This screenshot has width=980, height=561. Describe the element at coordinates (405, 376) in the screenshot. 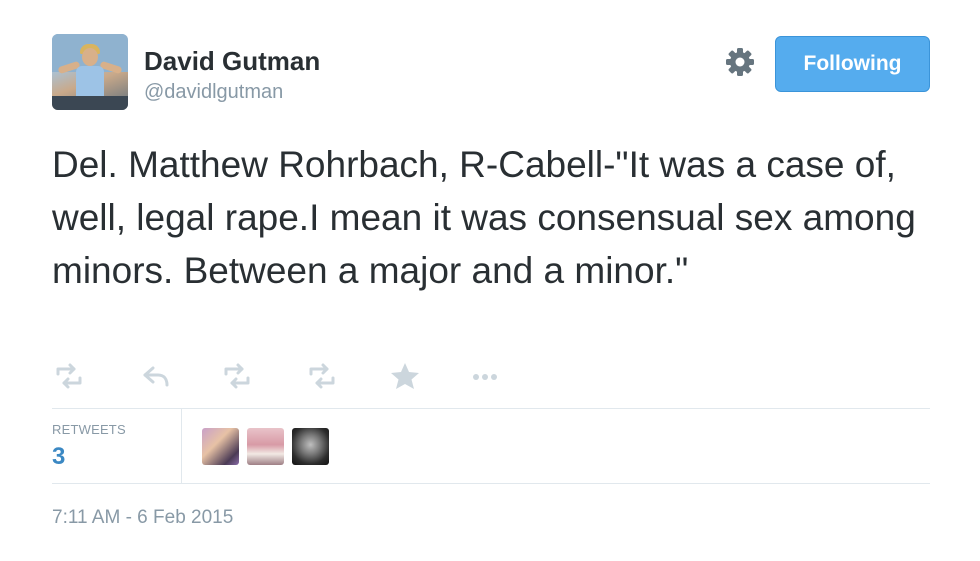

I see `star-icon` at that location.